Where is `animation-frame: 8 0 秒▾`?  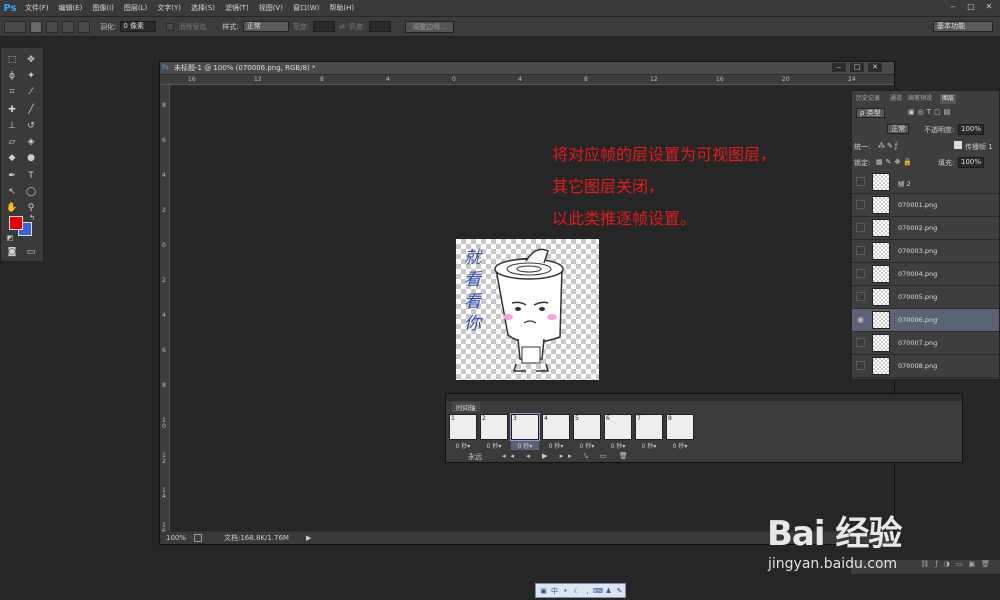
animation-frame: 8 0 秒▾ is located at coordinates (680, 432).